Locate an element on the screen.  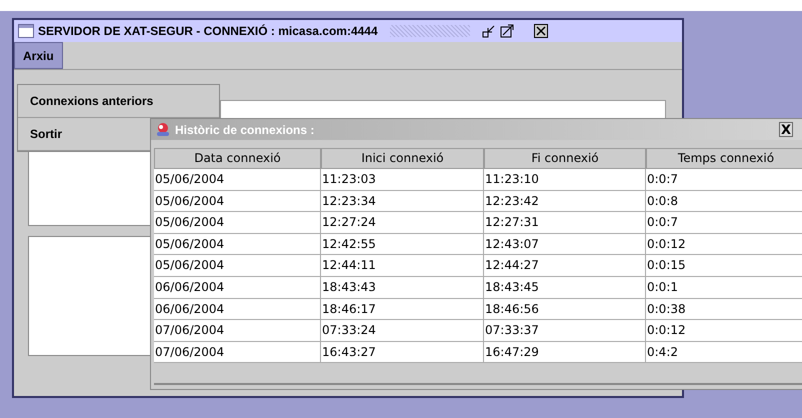
table-cell: 07/06/2004 is located at coordinates (237, 353).